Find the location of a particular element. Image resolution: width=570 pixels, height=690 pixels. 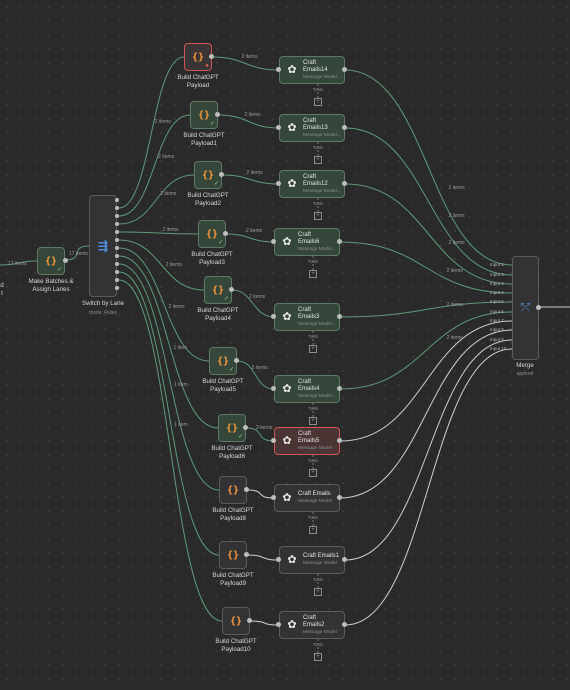

build-chatgpt-payload-node: {} ● is located at coordinates (198, 57).